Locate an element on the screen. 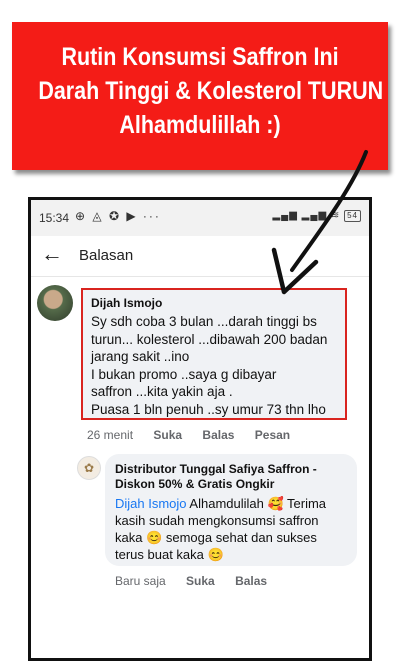 The image size is (400, 667). status-bar: 15:34 ⊕ ◬ ✪ ▶ ··· ▂▄▆ ▂▄▆ ≋ 54 is located at coordinates (200, 218).